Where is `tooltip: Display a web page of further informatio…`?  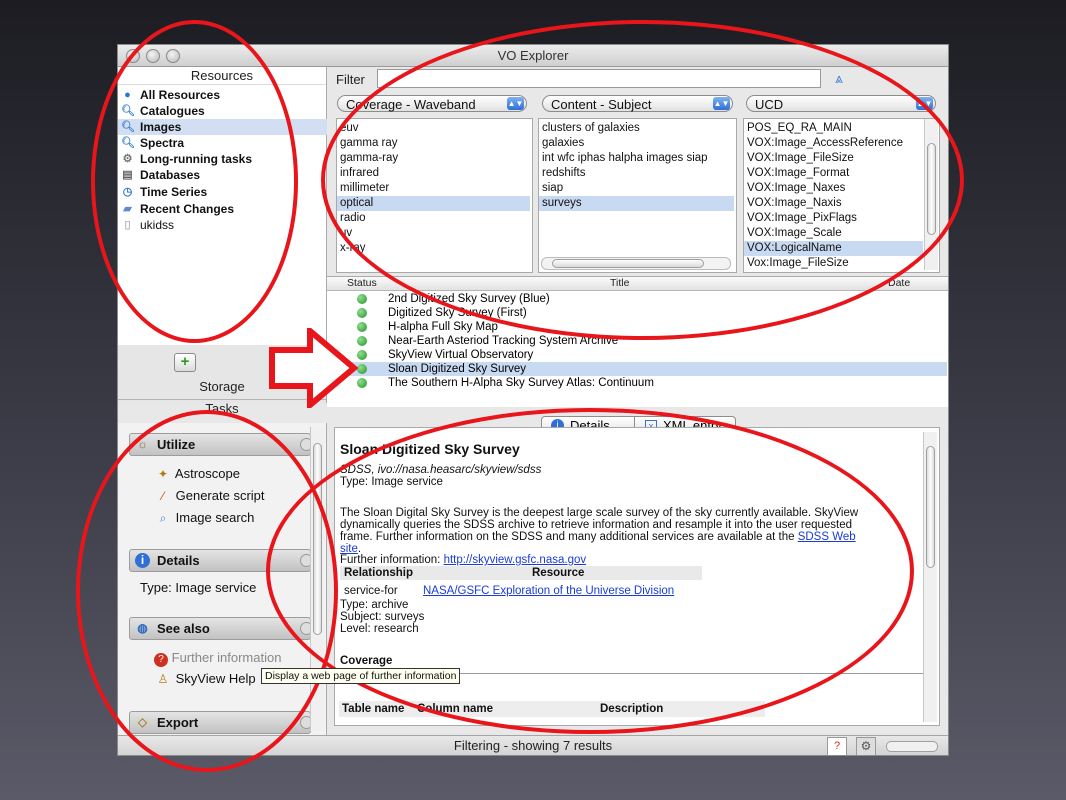
tooltip: Display a web page of further informatio… is located at coordinates (361, 676).